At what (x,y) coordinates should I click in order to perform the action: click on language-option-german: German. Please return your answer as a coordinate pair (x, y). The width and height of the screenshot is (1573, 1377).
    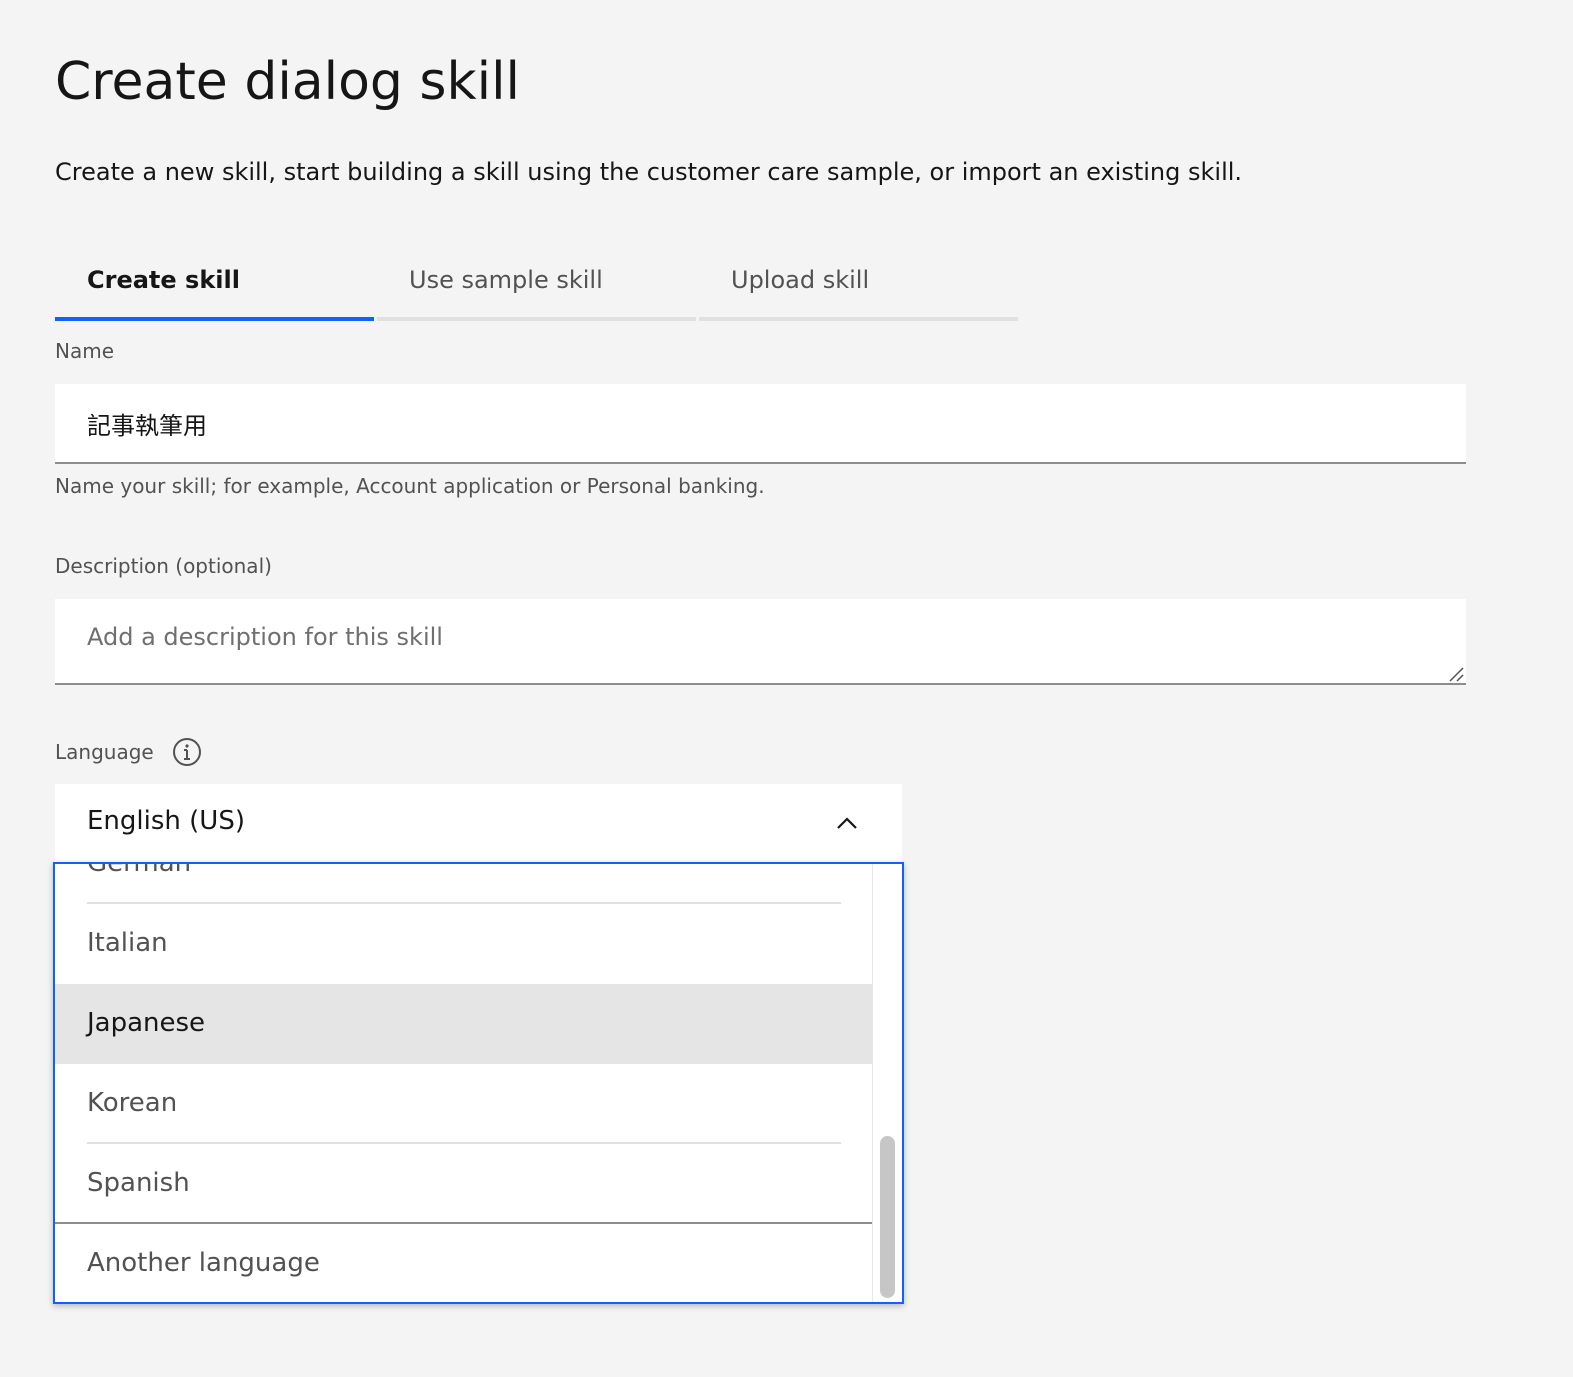
    Looking at the image, I should click on (464, 883).